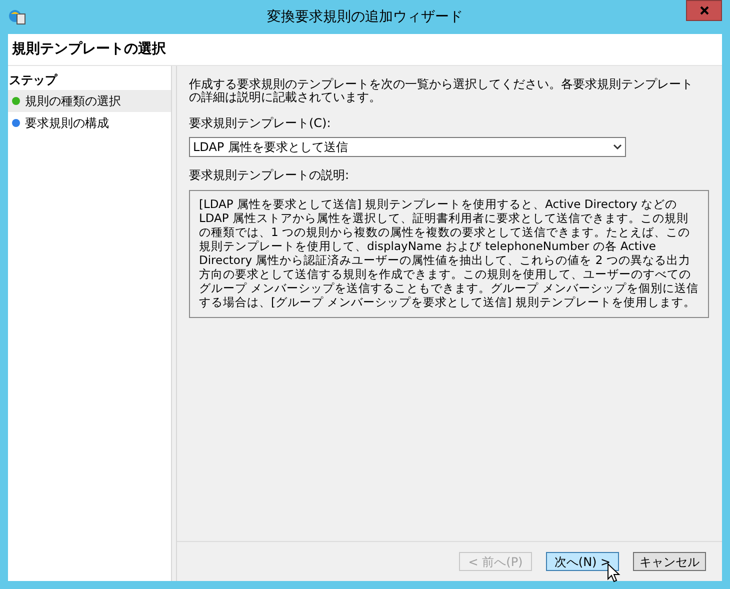 Image resolution: width=730 pixels, height=589 pixels. Describe the element at coordinates (617, 147) in the screenshot. I see `chevron-down-icon` at that location.